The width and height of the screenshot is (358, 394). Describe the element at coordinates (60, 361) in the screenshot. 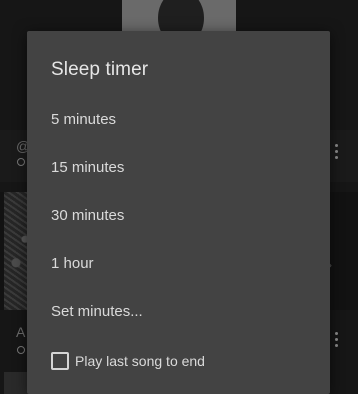

I see `play-last-song-checkbox` at that location.